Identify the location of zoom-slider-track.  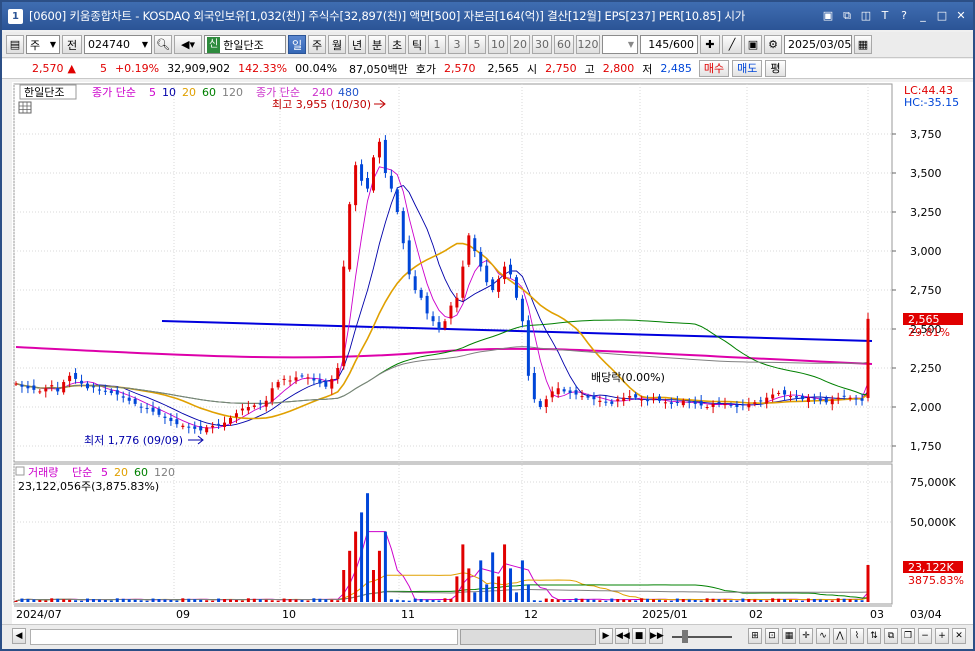
(702, 637).